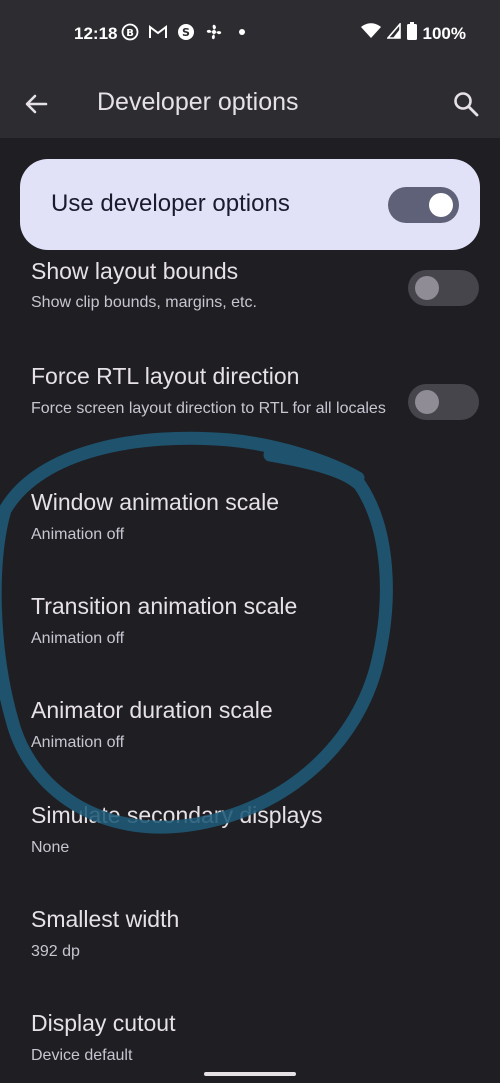  I want to click on svg-text: B, so click(130, 33).